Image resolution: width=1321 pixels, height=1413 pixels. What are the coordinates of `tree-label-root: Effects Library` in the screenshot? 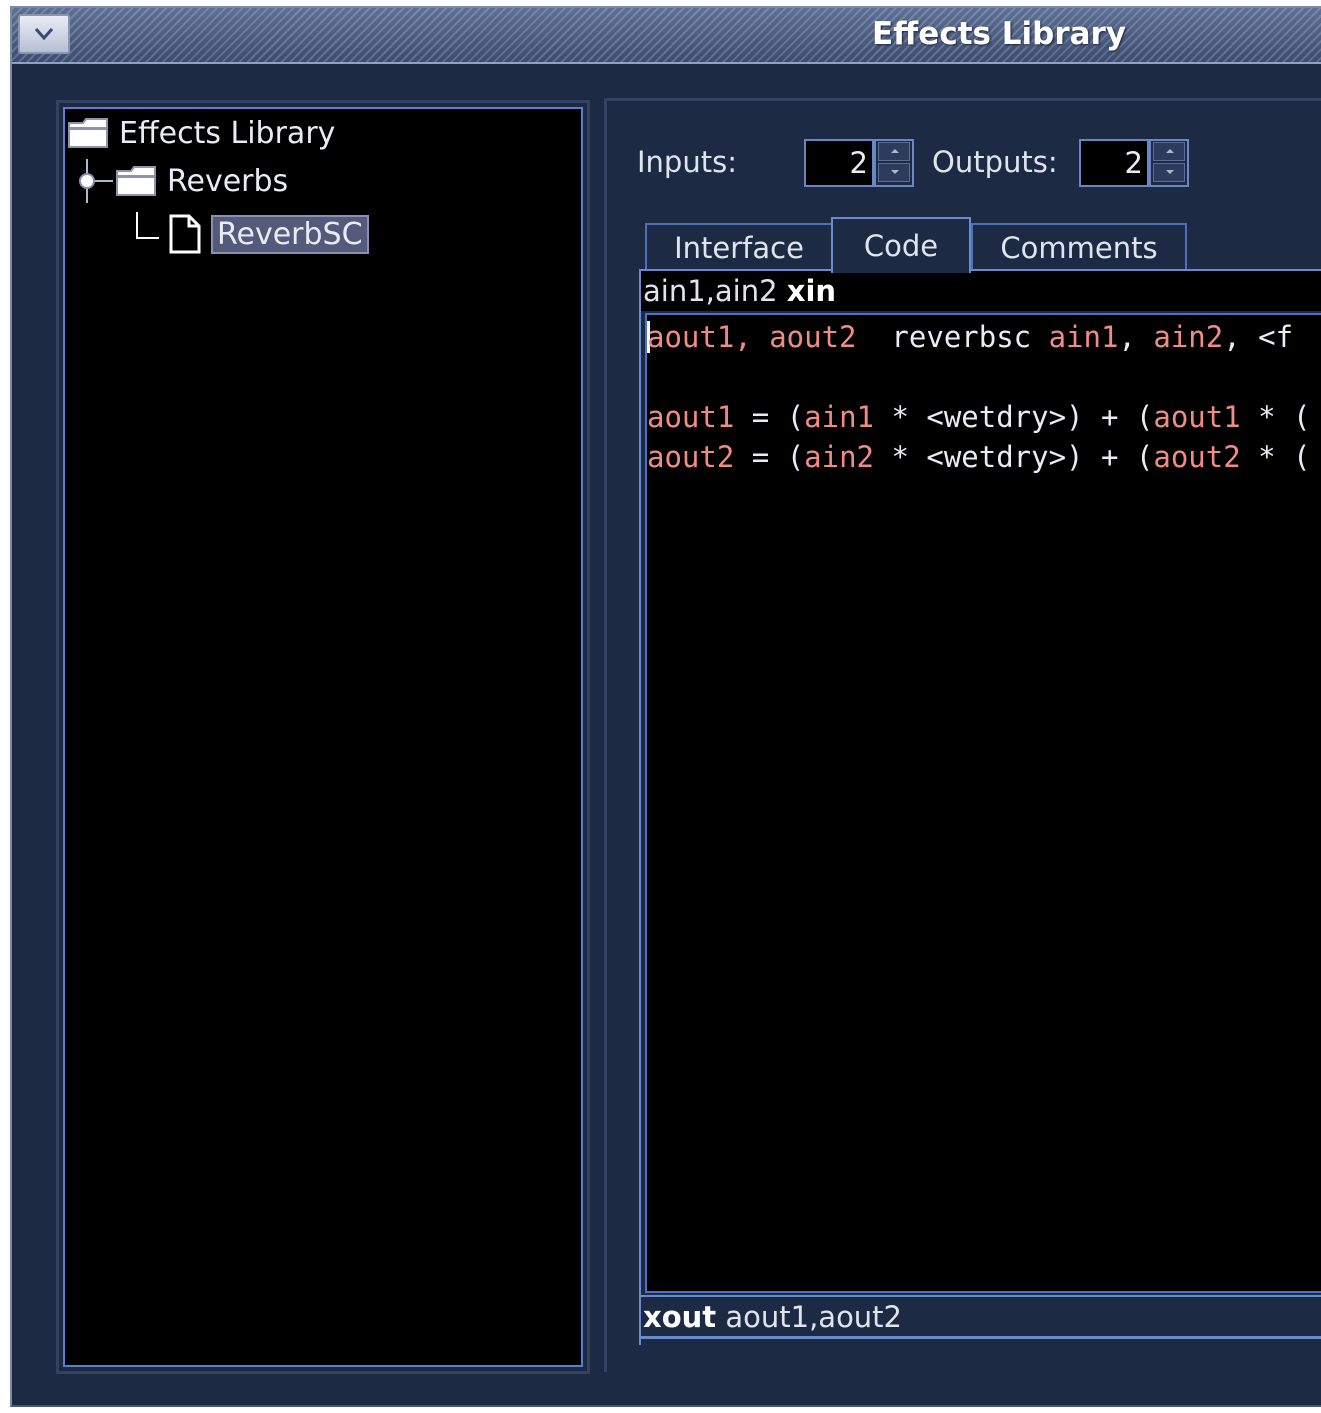 It's located at (227, 133).